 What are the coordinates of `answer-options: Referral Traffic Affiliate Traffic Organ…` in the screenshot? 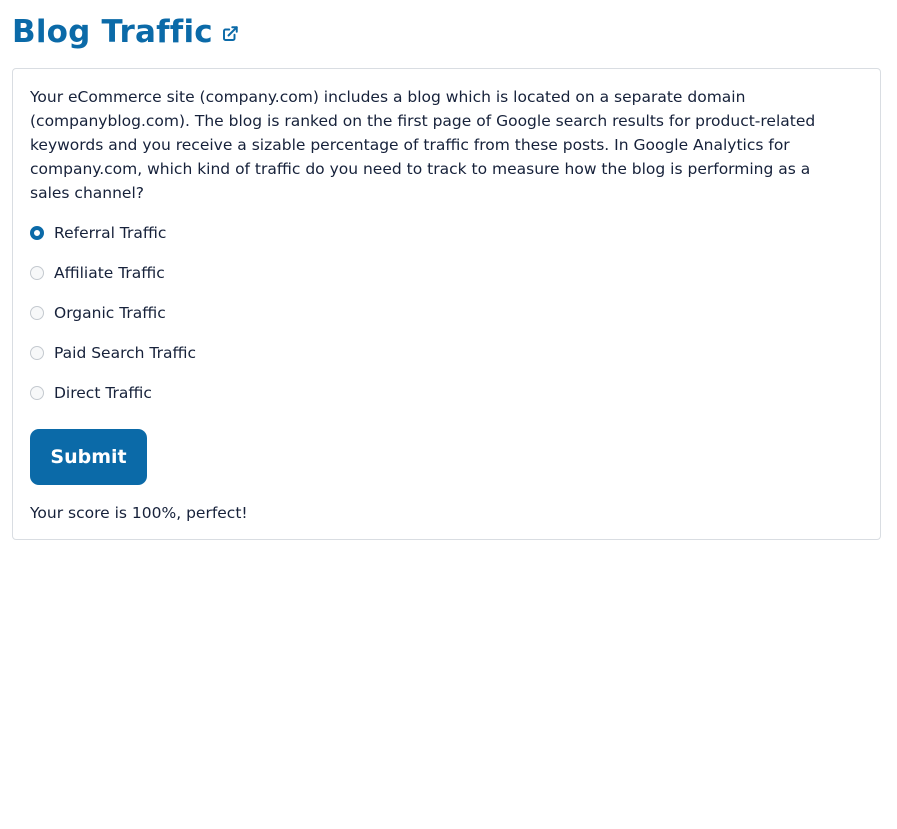 It's located at (113, 321).